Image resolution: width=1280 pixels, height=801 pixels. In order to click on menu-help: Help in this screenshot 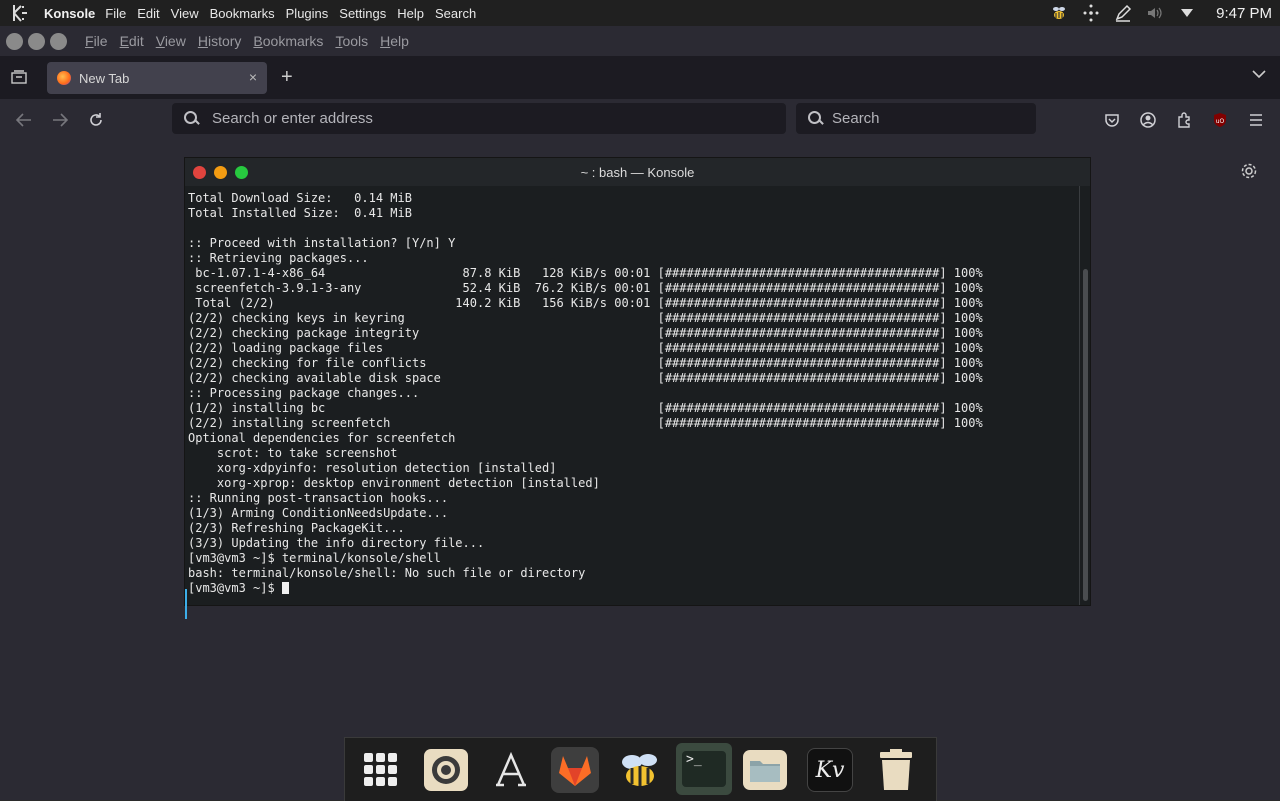, I will do `click(394, 41)`.